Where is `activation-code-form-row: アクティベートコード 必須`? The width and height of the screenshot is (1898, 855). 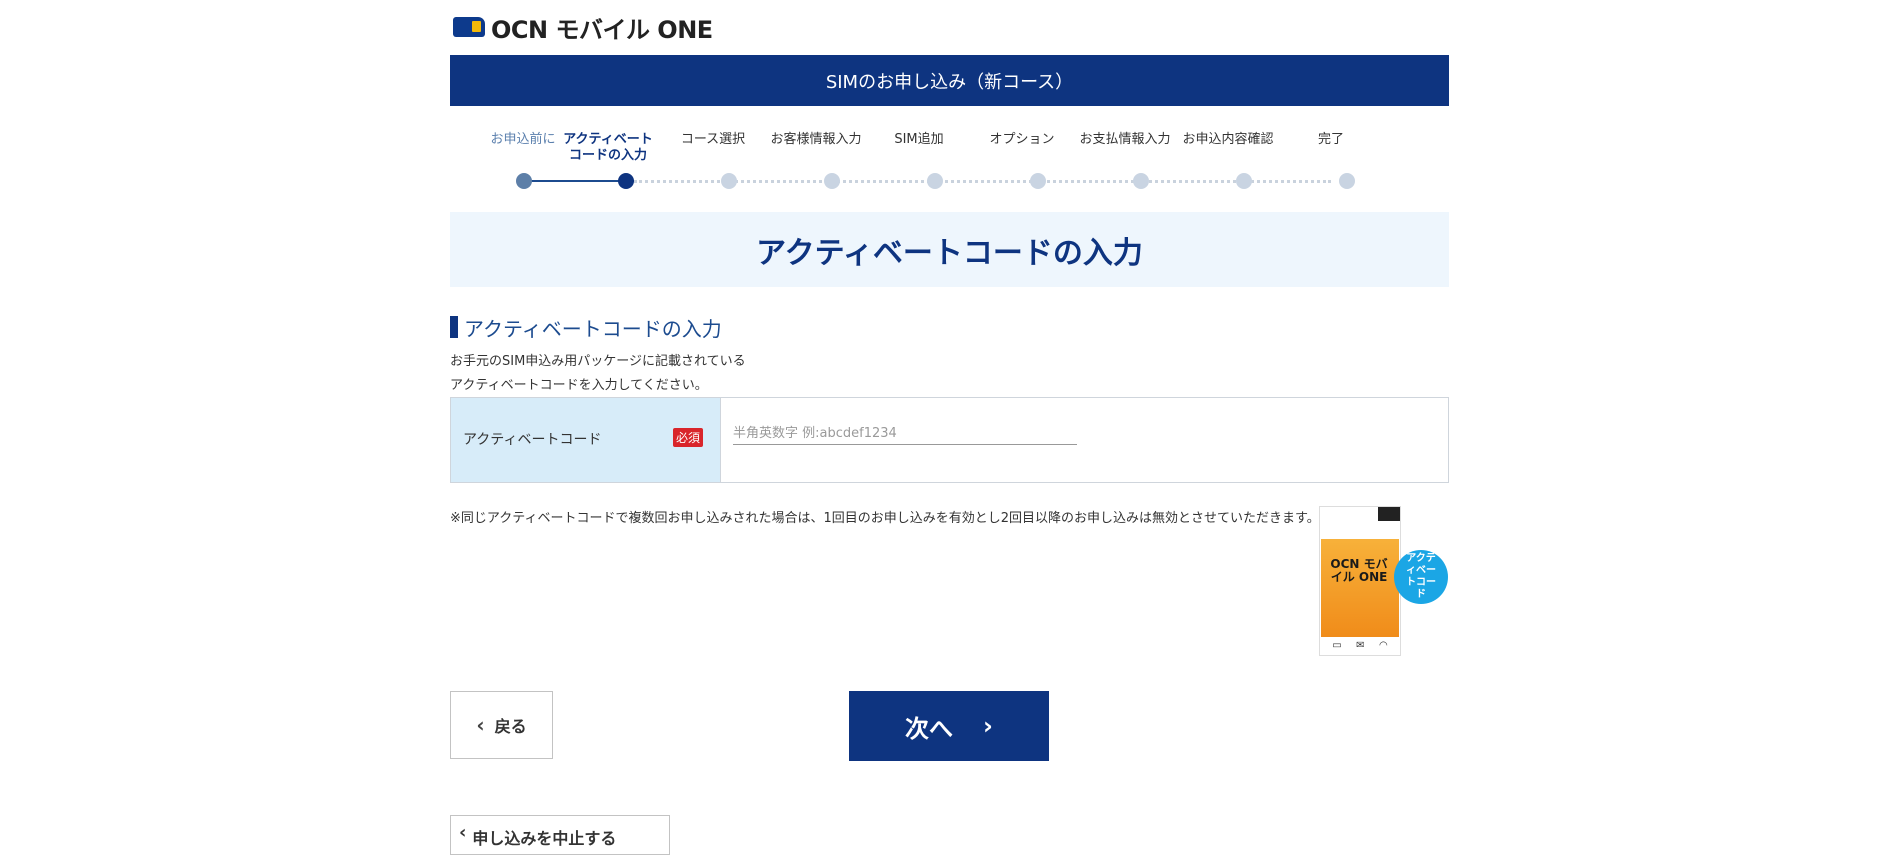
activation-code-form-row: アクティベートコード 必須 is located at coordinates (949, 440).